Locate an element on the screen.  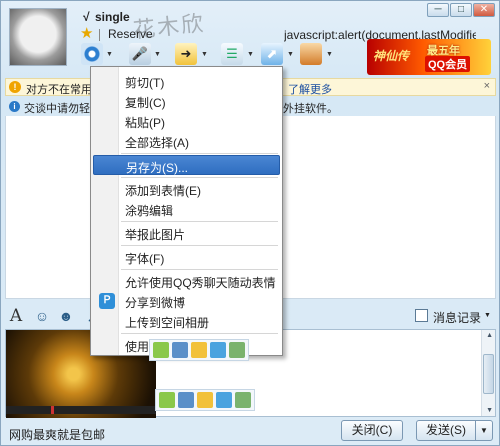
ad-logo: 神仙传 is located at coordinates (391, 56).